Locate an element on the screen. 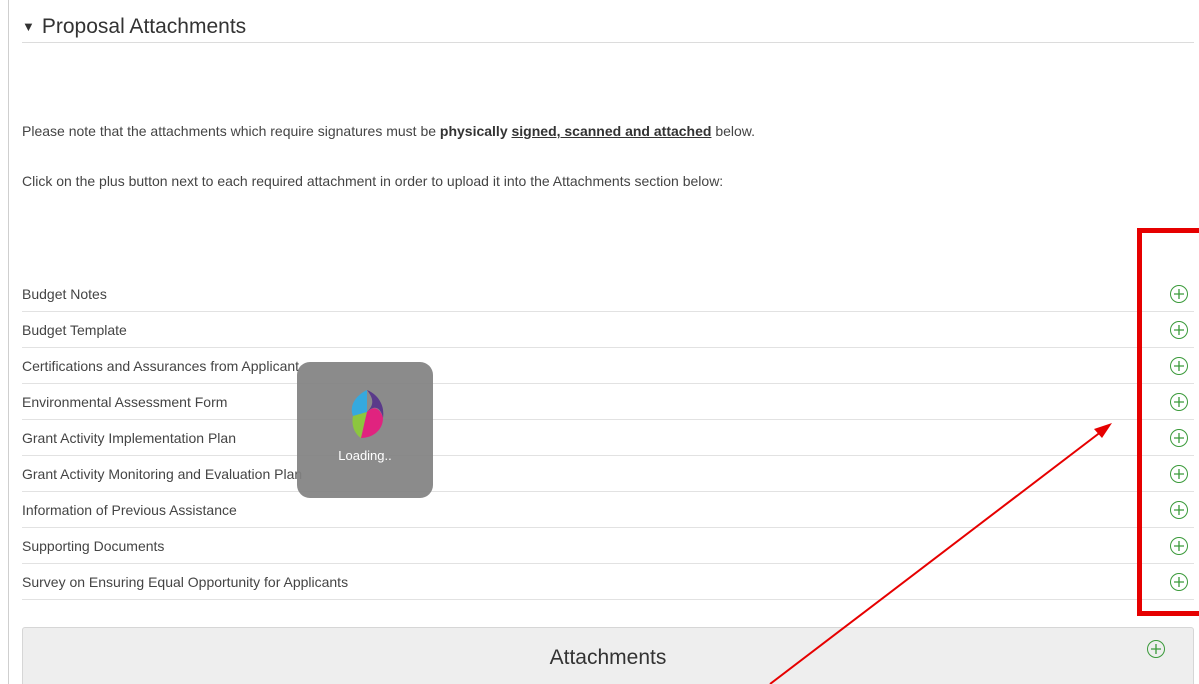  attachments-section-bar: Attachments is located at coordinates (608, 655).